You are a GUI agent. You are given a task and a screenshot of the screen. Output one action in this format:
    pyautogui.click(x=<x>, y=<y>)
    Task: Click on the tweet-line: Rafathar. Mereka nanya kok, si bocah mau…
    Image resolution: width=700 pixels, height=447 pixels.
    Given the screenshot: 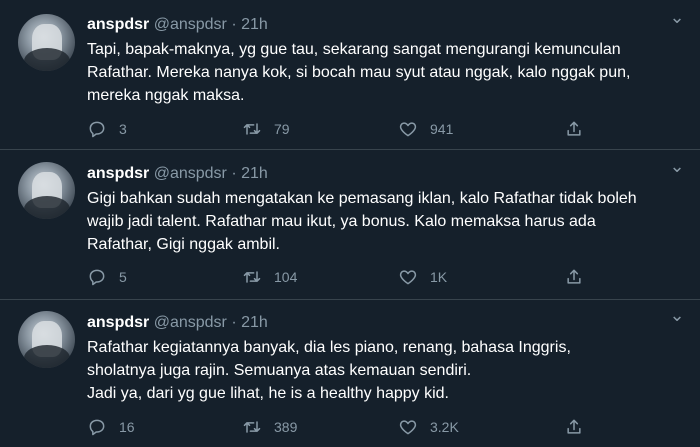 What is the action you would take?
    pyautogui.click(x=359, y=72)
    